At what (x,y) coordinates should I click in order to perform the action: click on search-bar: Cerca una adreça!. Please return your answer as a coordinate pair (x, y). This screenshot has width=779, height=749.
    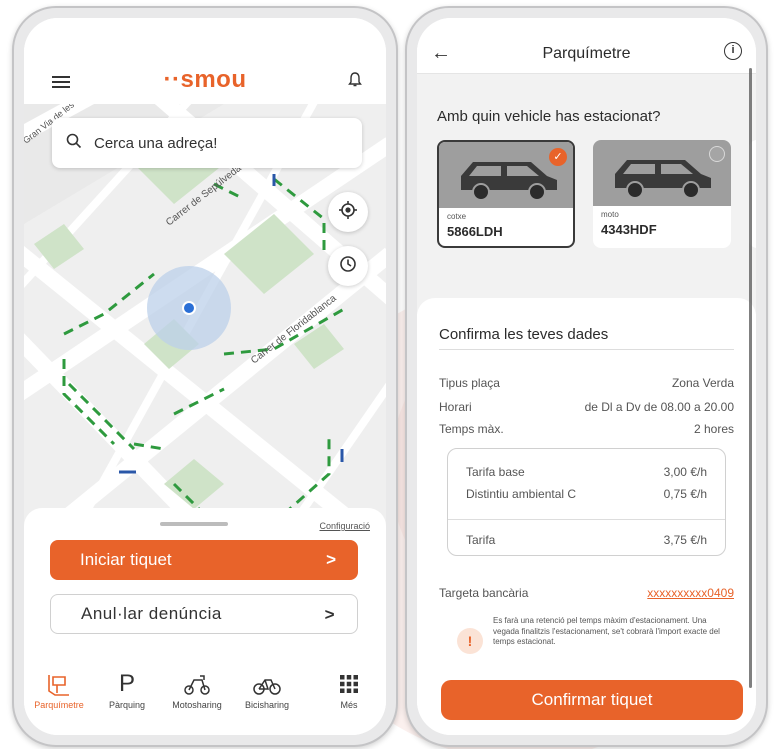
    Looking at the image, I should click on (207, 143).